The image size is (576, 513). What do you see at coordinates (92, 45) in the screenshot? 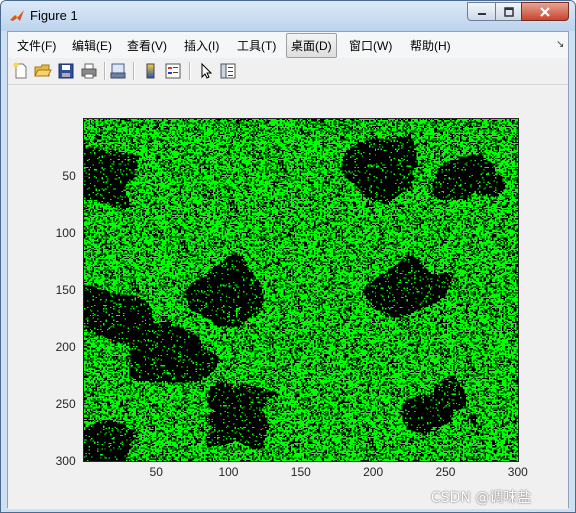
I see `menu-edit: 编辑(E)` at bounding box center [92, 45].